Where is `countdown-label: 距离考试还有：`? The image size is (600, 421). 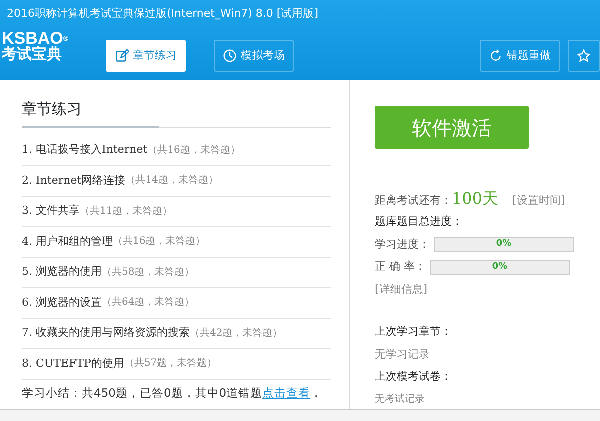 countdown-label: 距离考试还有： is located at coordinates (413, 201).